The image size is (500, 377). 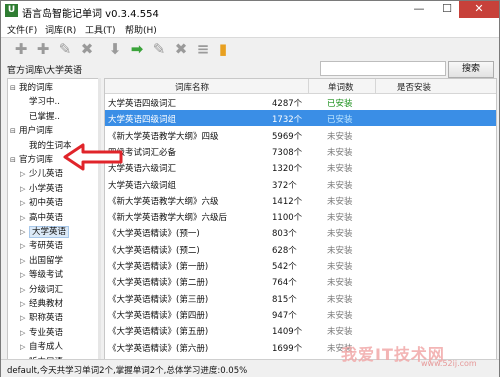 What do you see at coordinates (41, 274) in the screenshot?
I see `tree-node: ▷ 等级考试` at bounding box center [41, 274].